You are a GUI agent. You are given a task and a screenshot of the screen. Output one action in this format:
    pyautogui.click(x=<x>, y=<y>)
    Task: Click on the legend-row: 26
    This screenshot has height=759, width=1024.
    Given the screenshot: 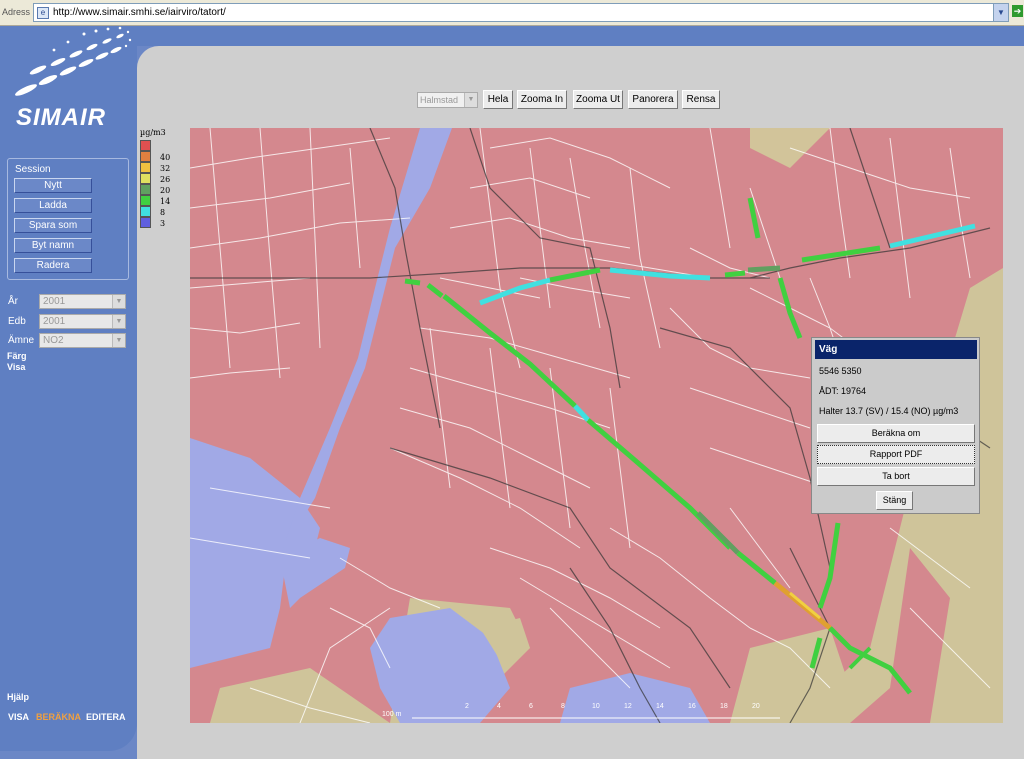 What is the action you would take?
    pyautogui.click(x=160, y=178)
    